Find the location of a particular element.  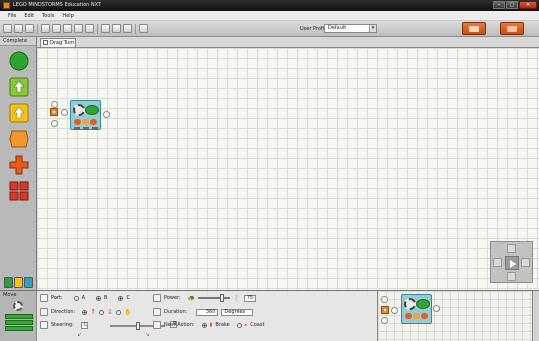

palette-custom-block is located at coordinates (19, 191).